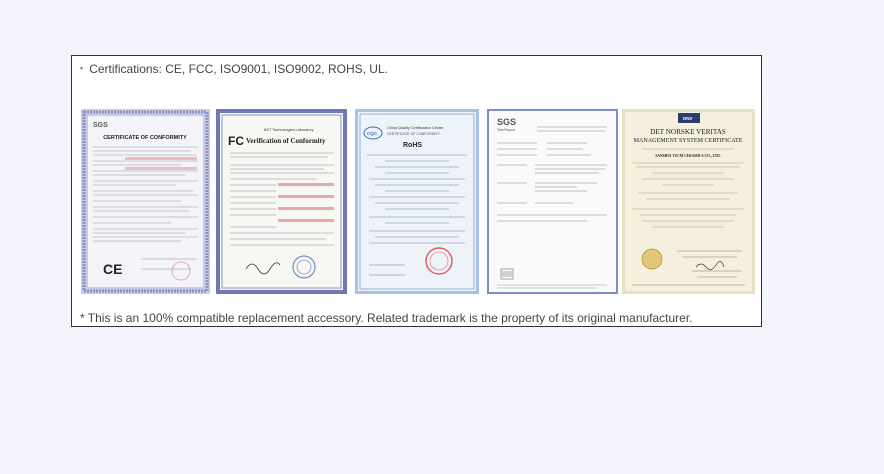 The height and width of the screenshot is (474, 884). I want to click on svg-text: Test Report, so click(506, 130).